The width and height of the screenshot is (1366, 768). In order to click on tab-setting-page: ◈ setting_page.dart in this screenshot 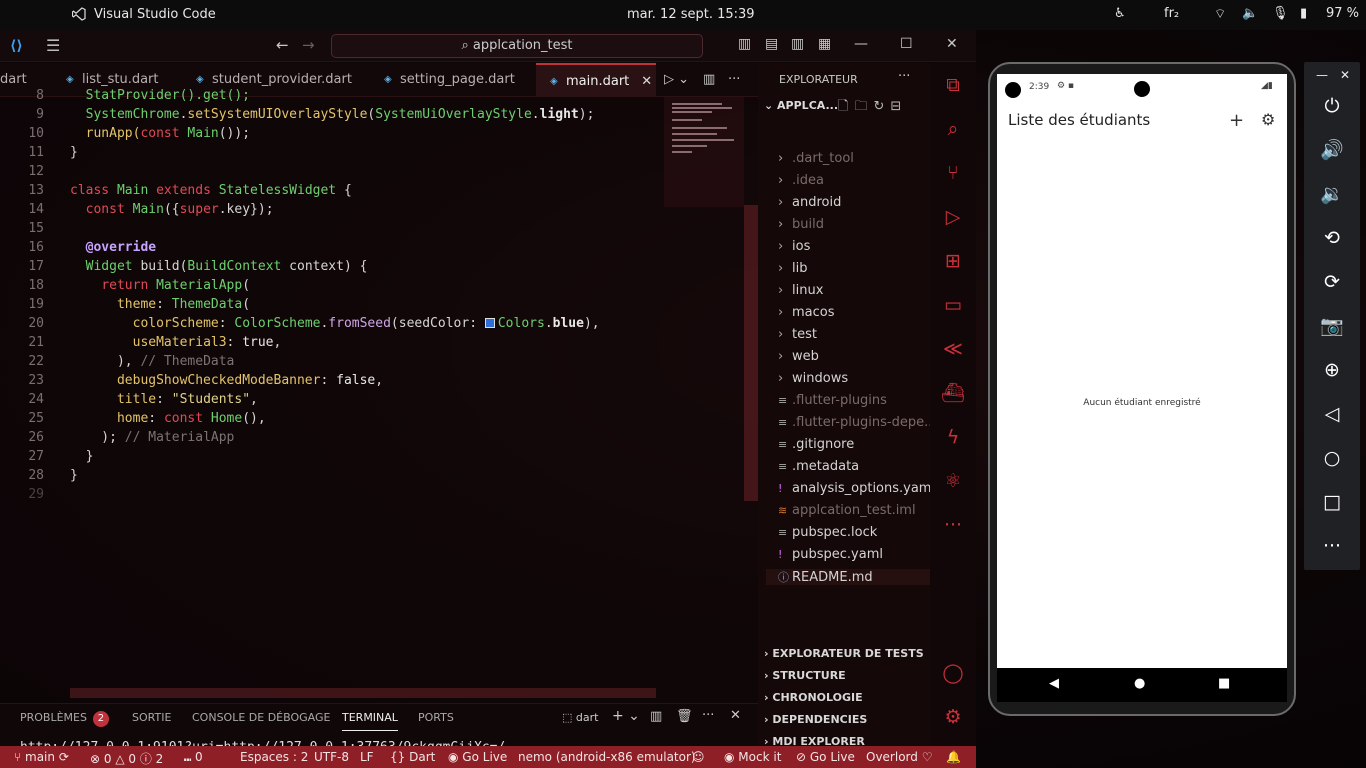, I will do `click(448, 80)`.